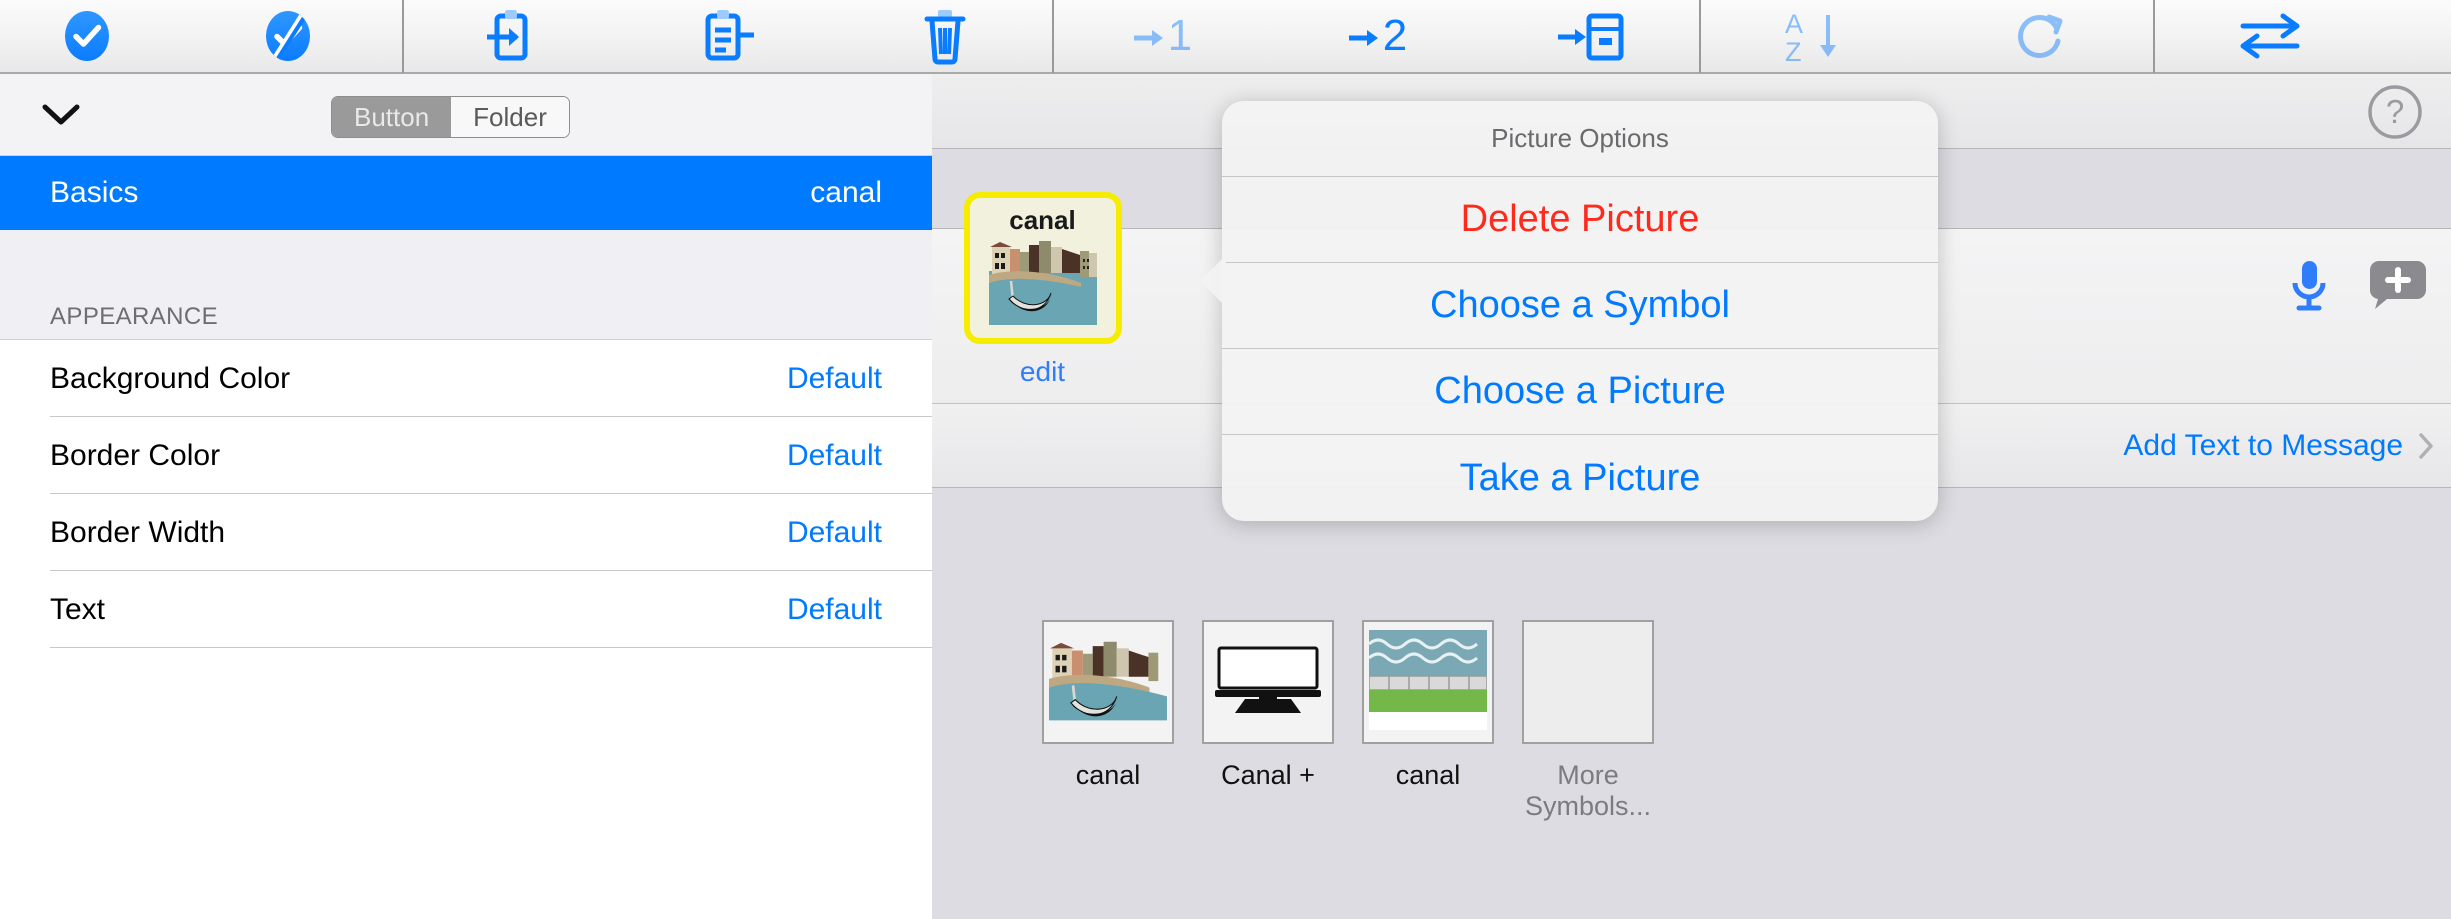 This screenshot has height=919, width=2451. What do you see at coordinates (1268, 775) in the screenshot?
I see `symbol-label: Canal +` at bounding box center [1268, 775].